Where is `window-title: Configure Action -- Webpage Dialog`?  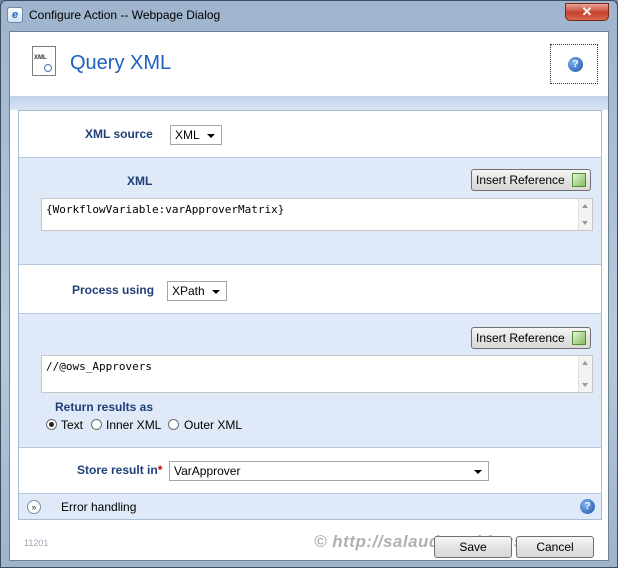 window-title: Configure Action -- Webpage Dialog is located at coordinates (125, 15).